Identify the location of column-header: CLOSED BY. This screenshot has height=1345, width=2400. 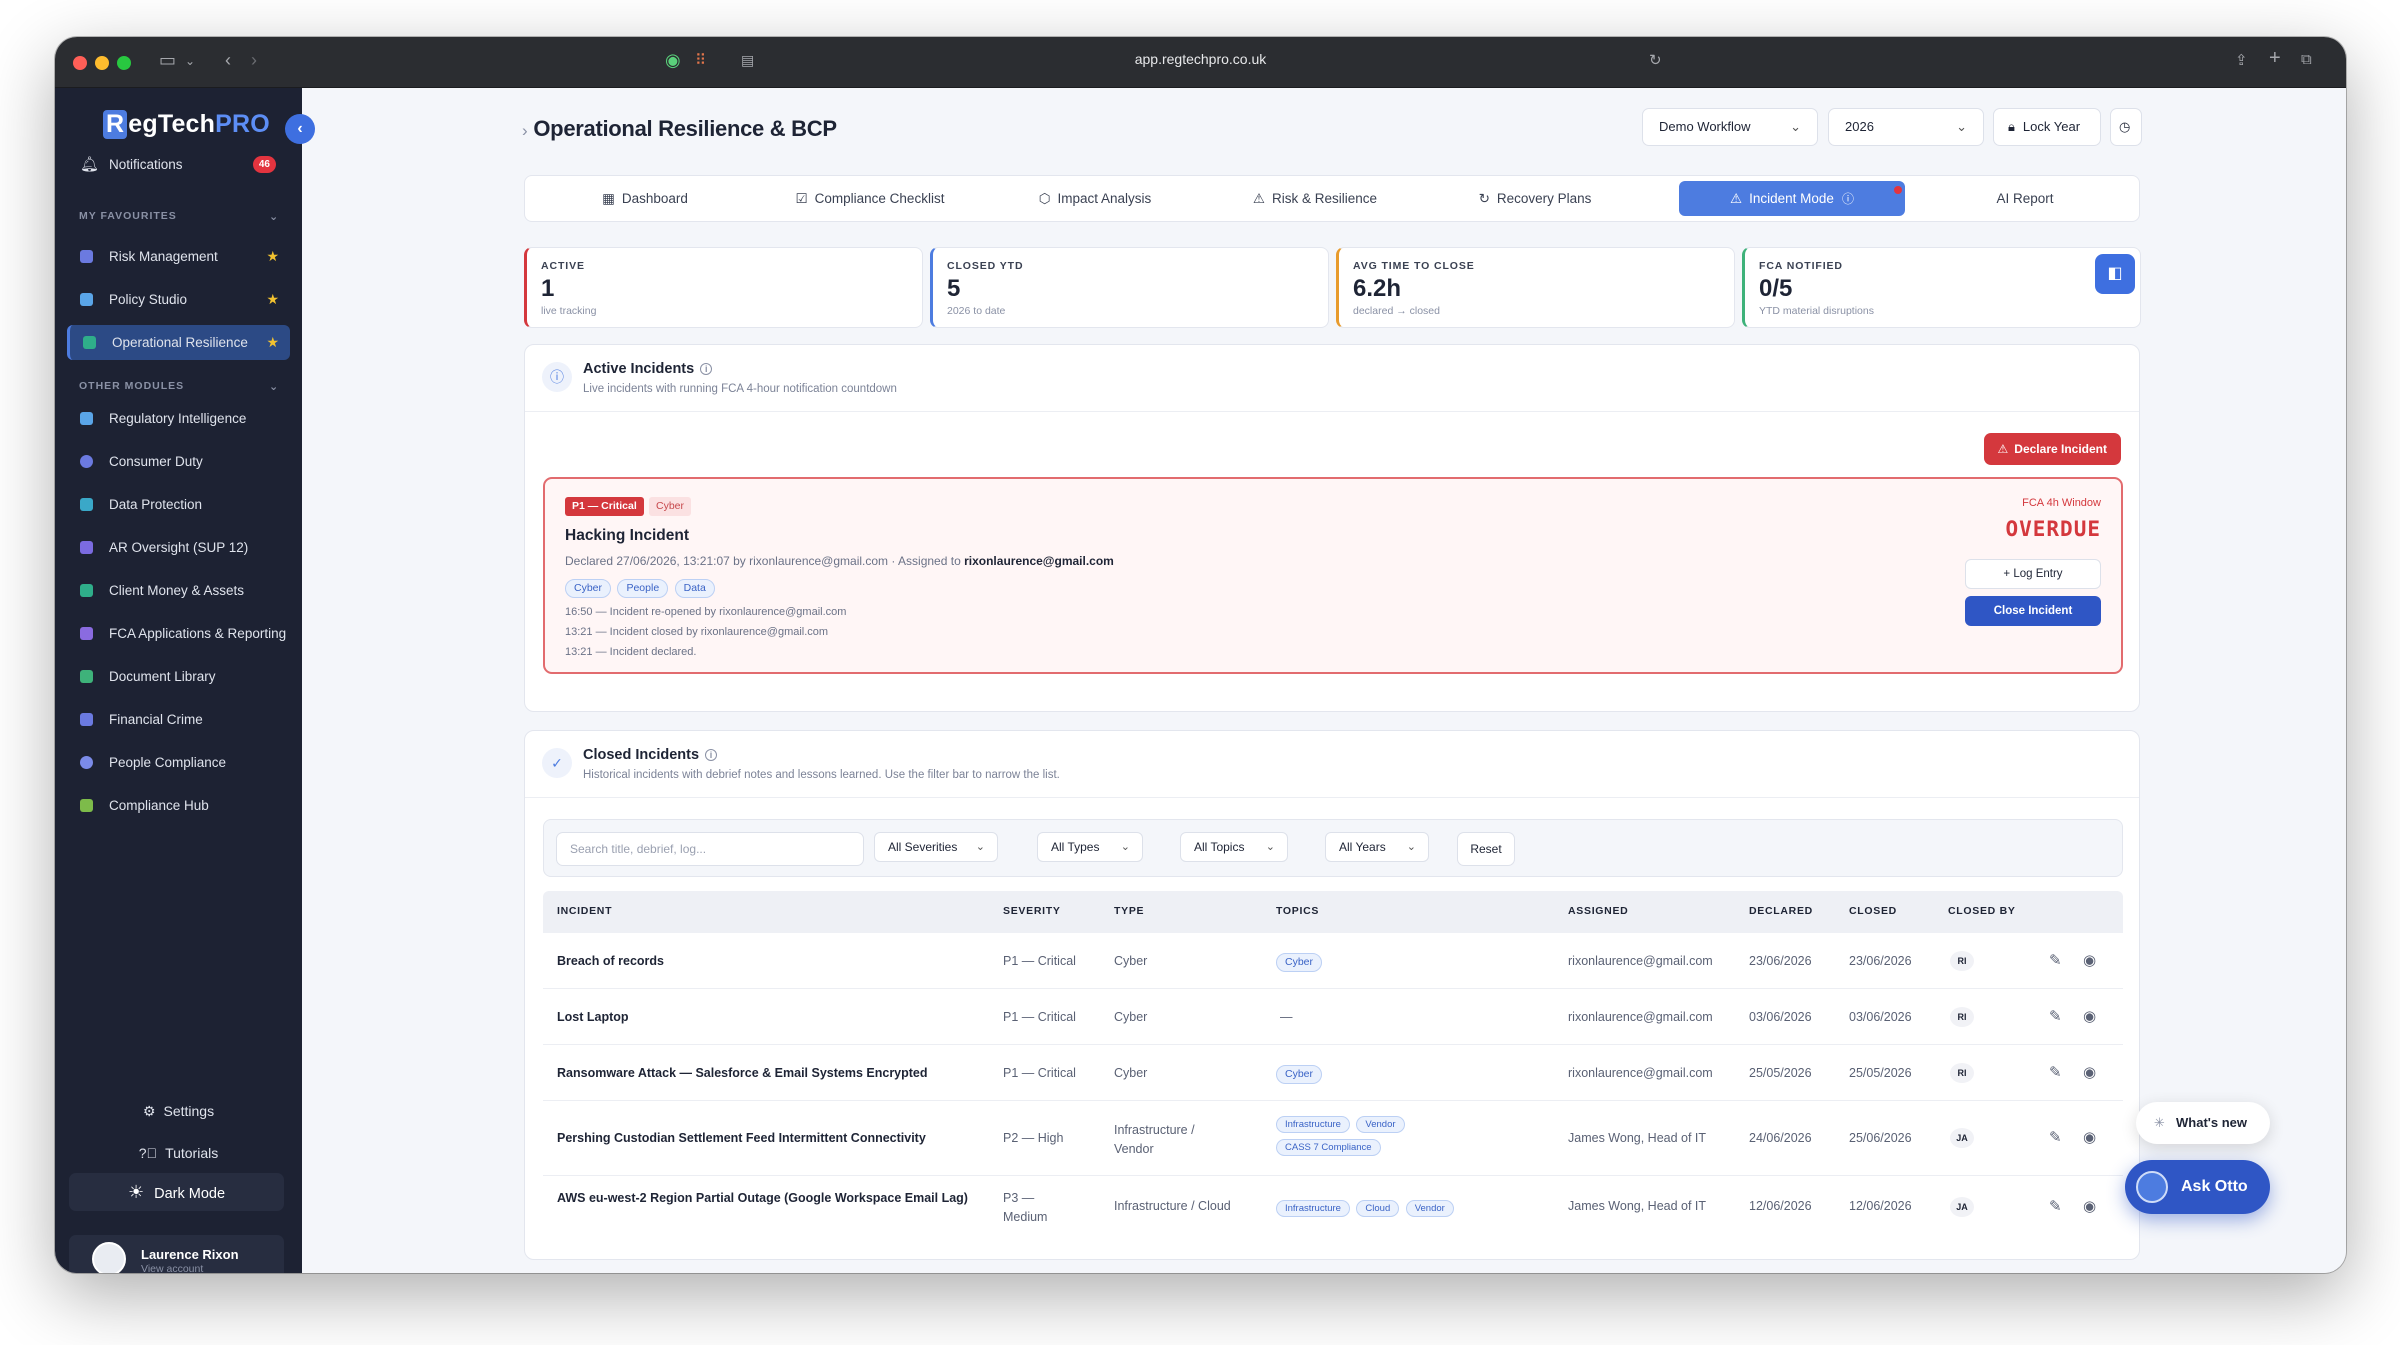
(1982, 911).